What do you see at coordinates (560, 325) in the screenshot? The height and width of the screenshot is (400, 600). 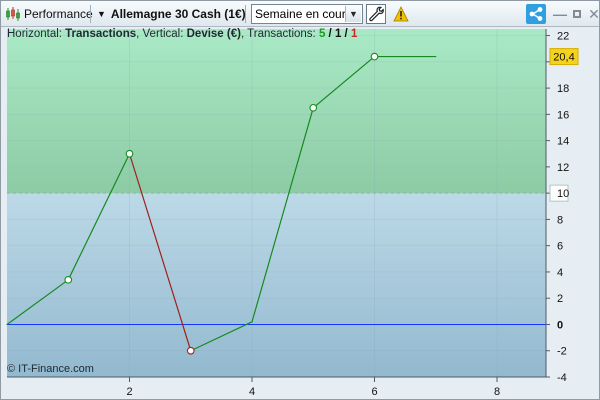 I see `y-tick-label: 0` at bounding box center [560, 325].